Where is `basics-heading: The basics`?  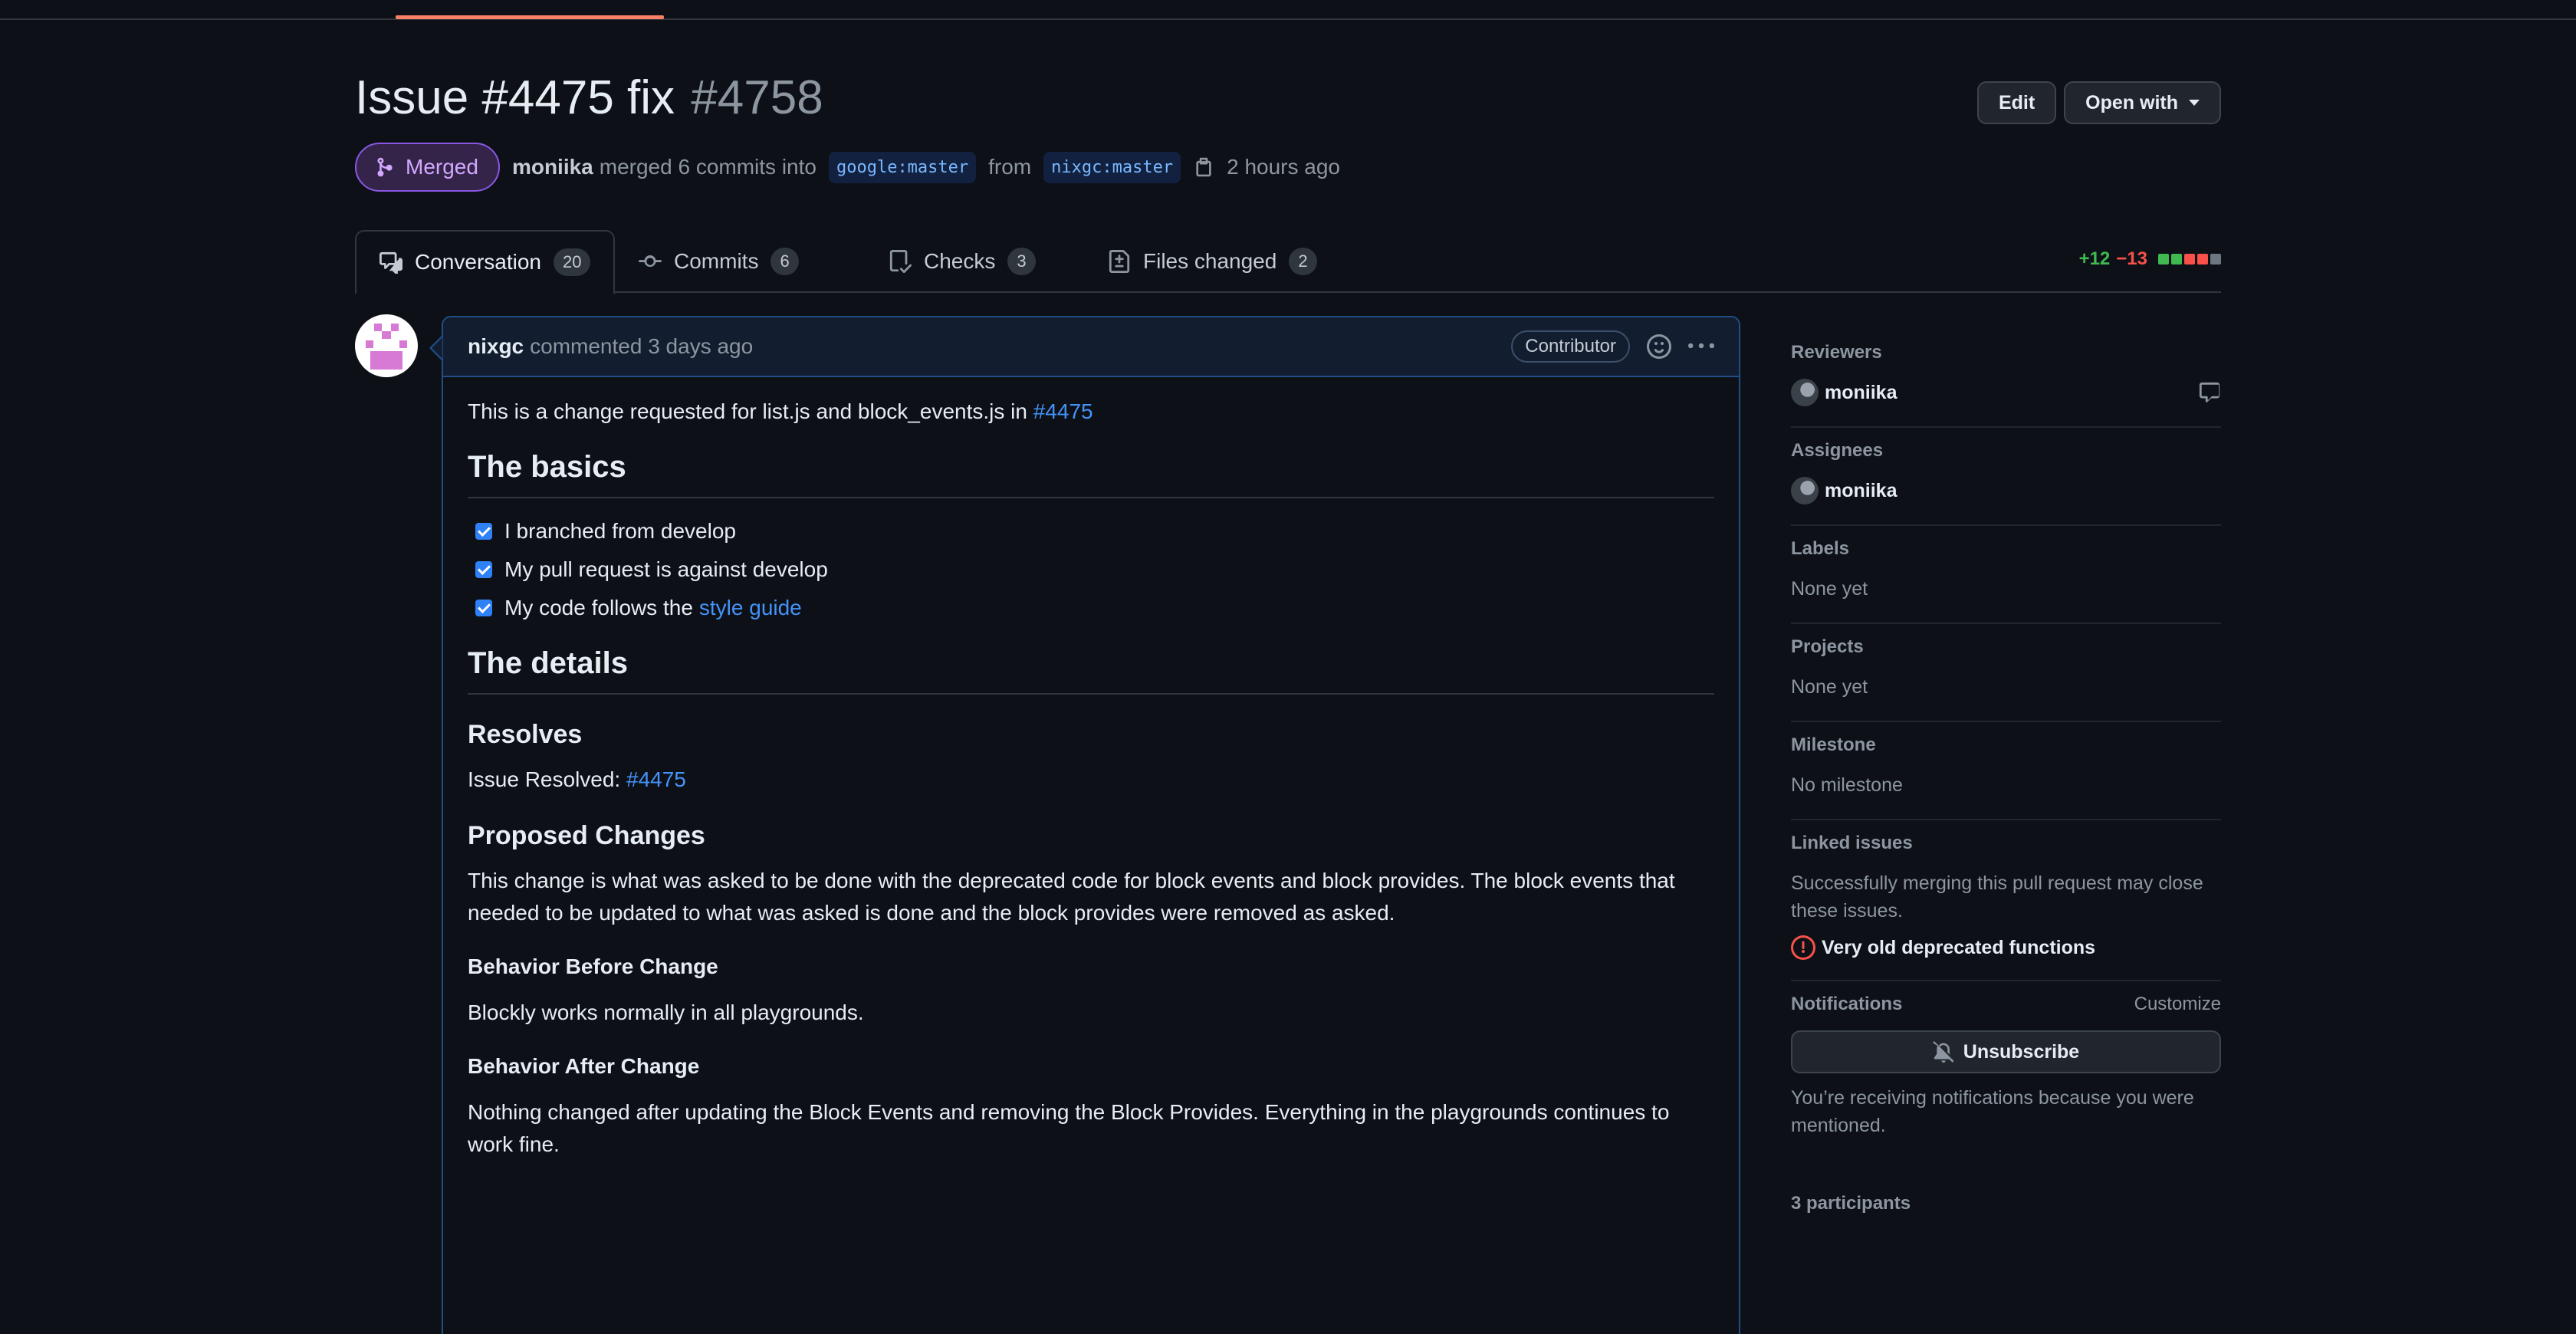 basics-heading: The basics is located at coordinates (1091, 473).